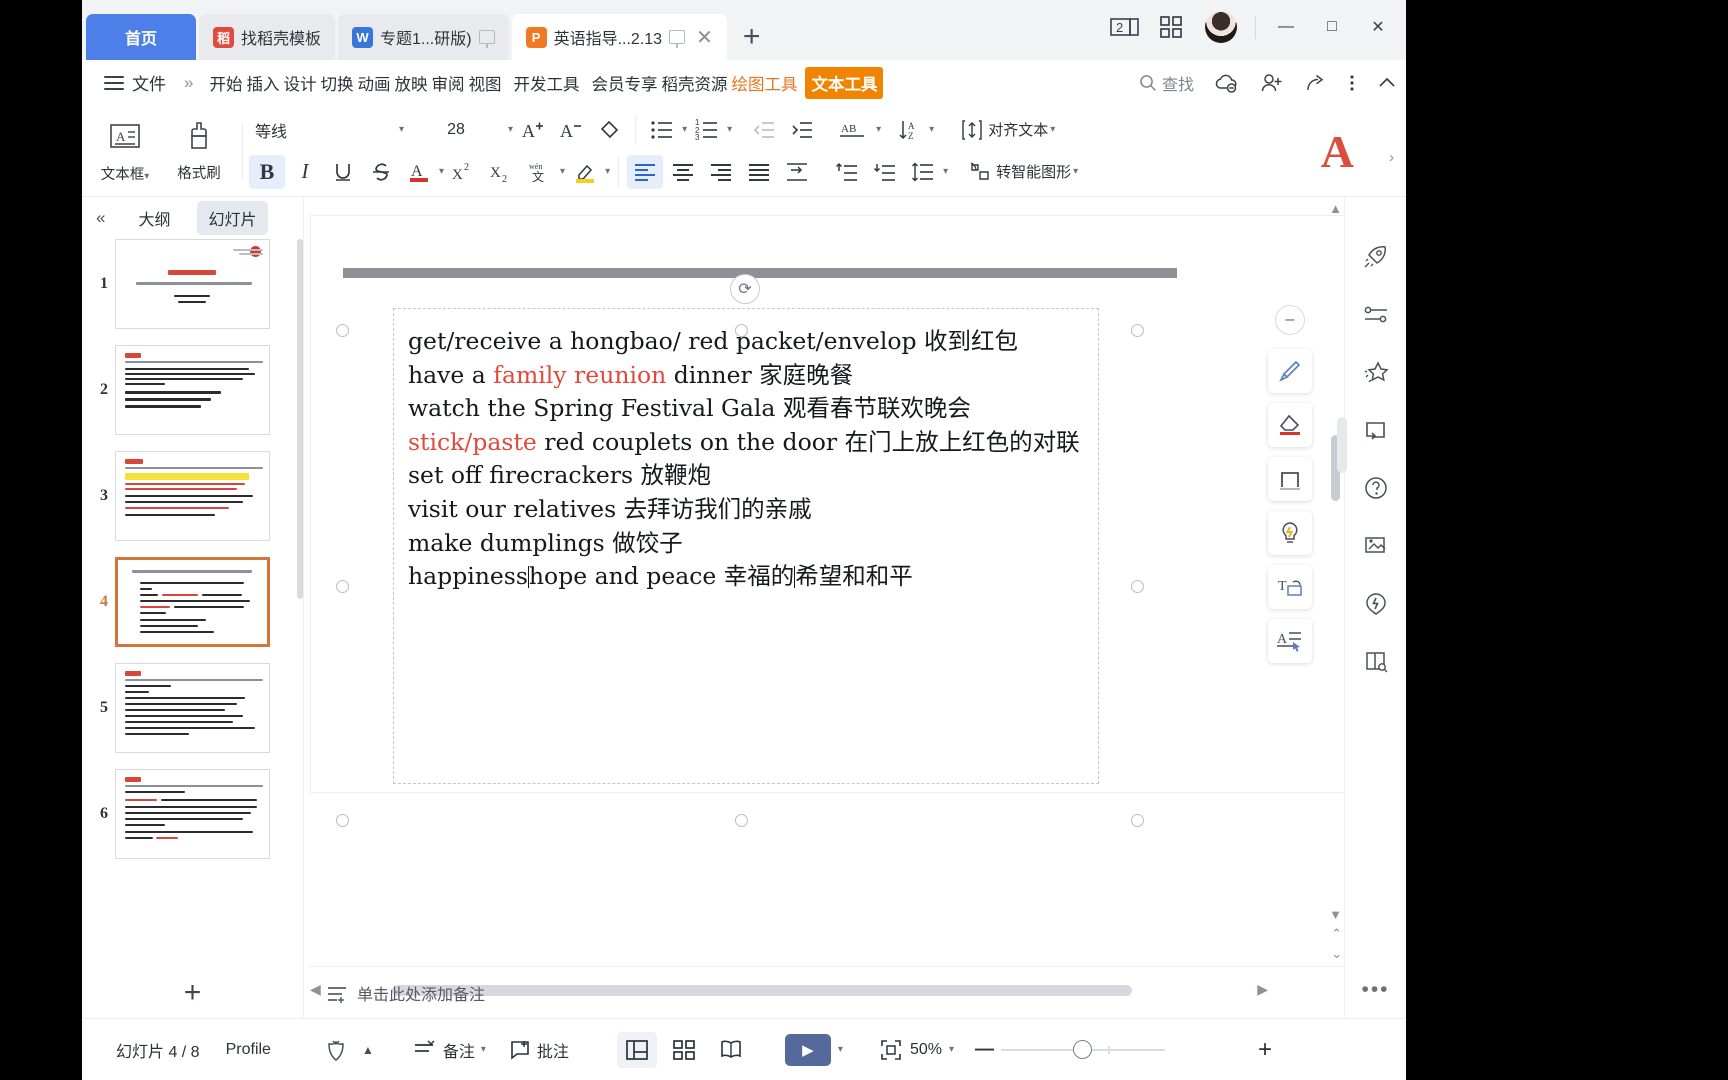 The width and height of the screenshot is (1728, 1080). Describe the element at coordinates (1018, 129) in the screenshot. I see `align-text-label: 对齐文本` at that location.